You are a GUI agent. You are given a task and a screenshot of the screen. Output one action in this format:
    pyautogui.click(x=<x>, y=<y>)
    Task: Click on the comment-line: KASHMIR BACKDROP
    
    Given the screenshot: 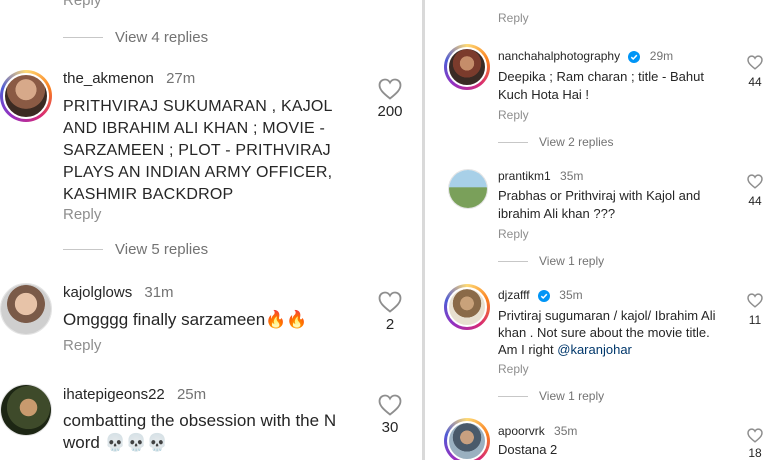 What is the action you would take?
    pyautogui.click(x=148, y=194)
    